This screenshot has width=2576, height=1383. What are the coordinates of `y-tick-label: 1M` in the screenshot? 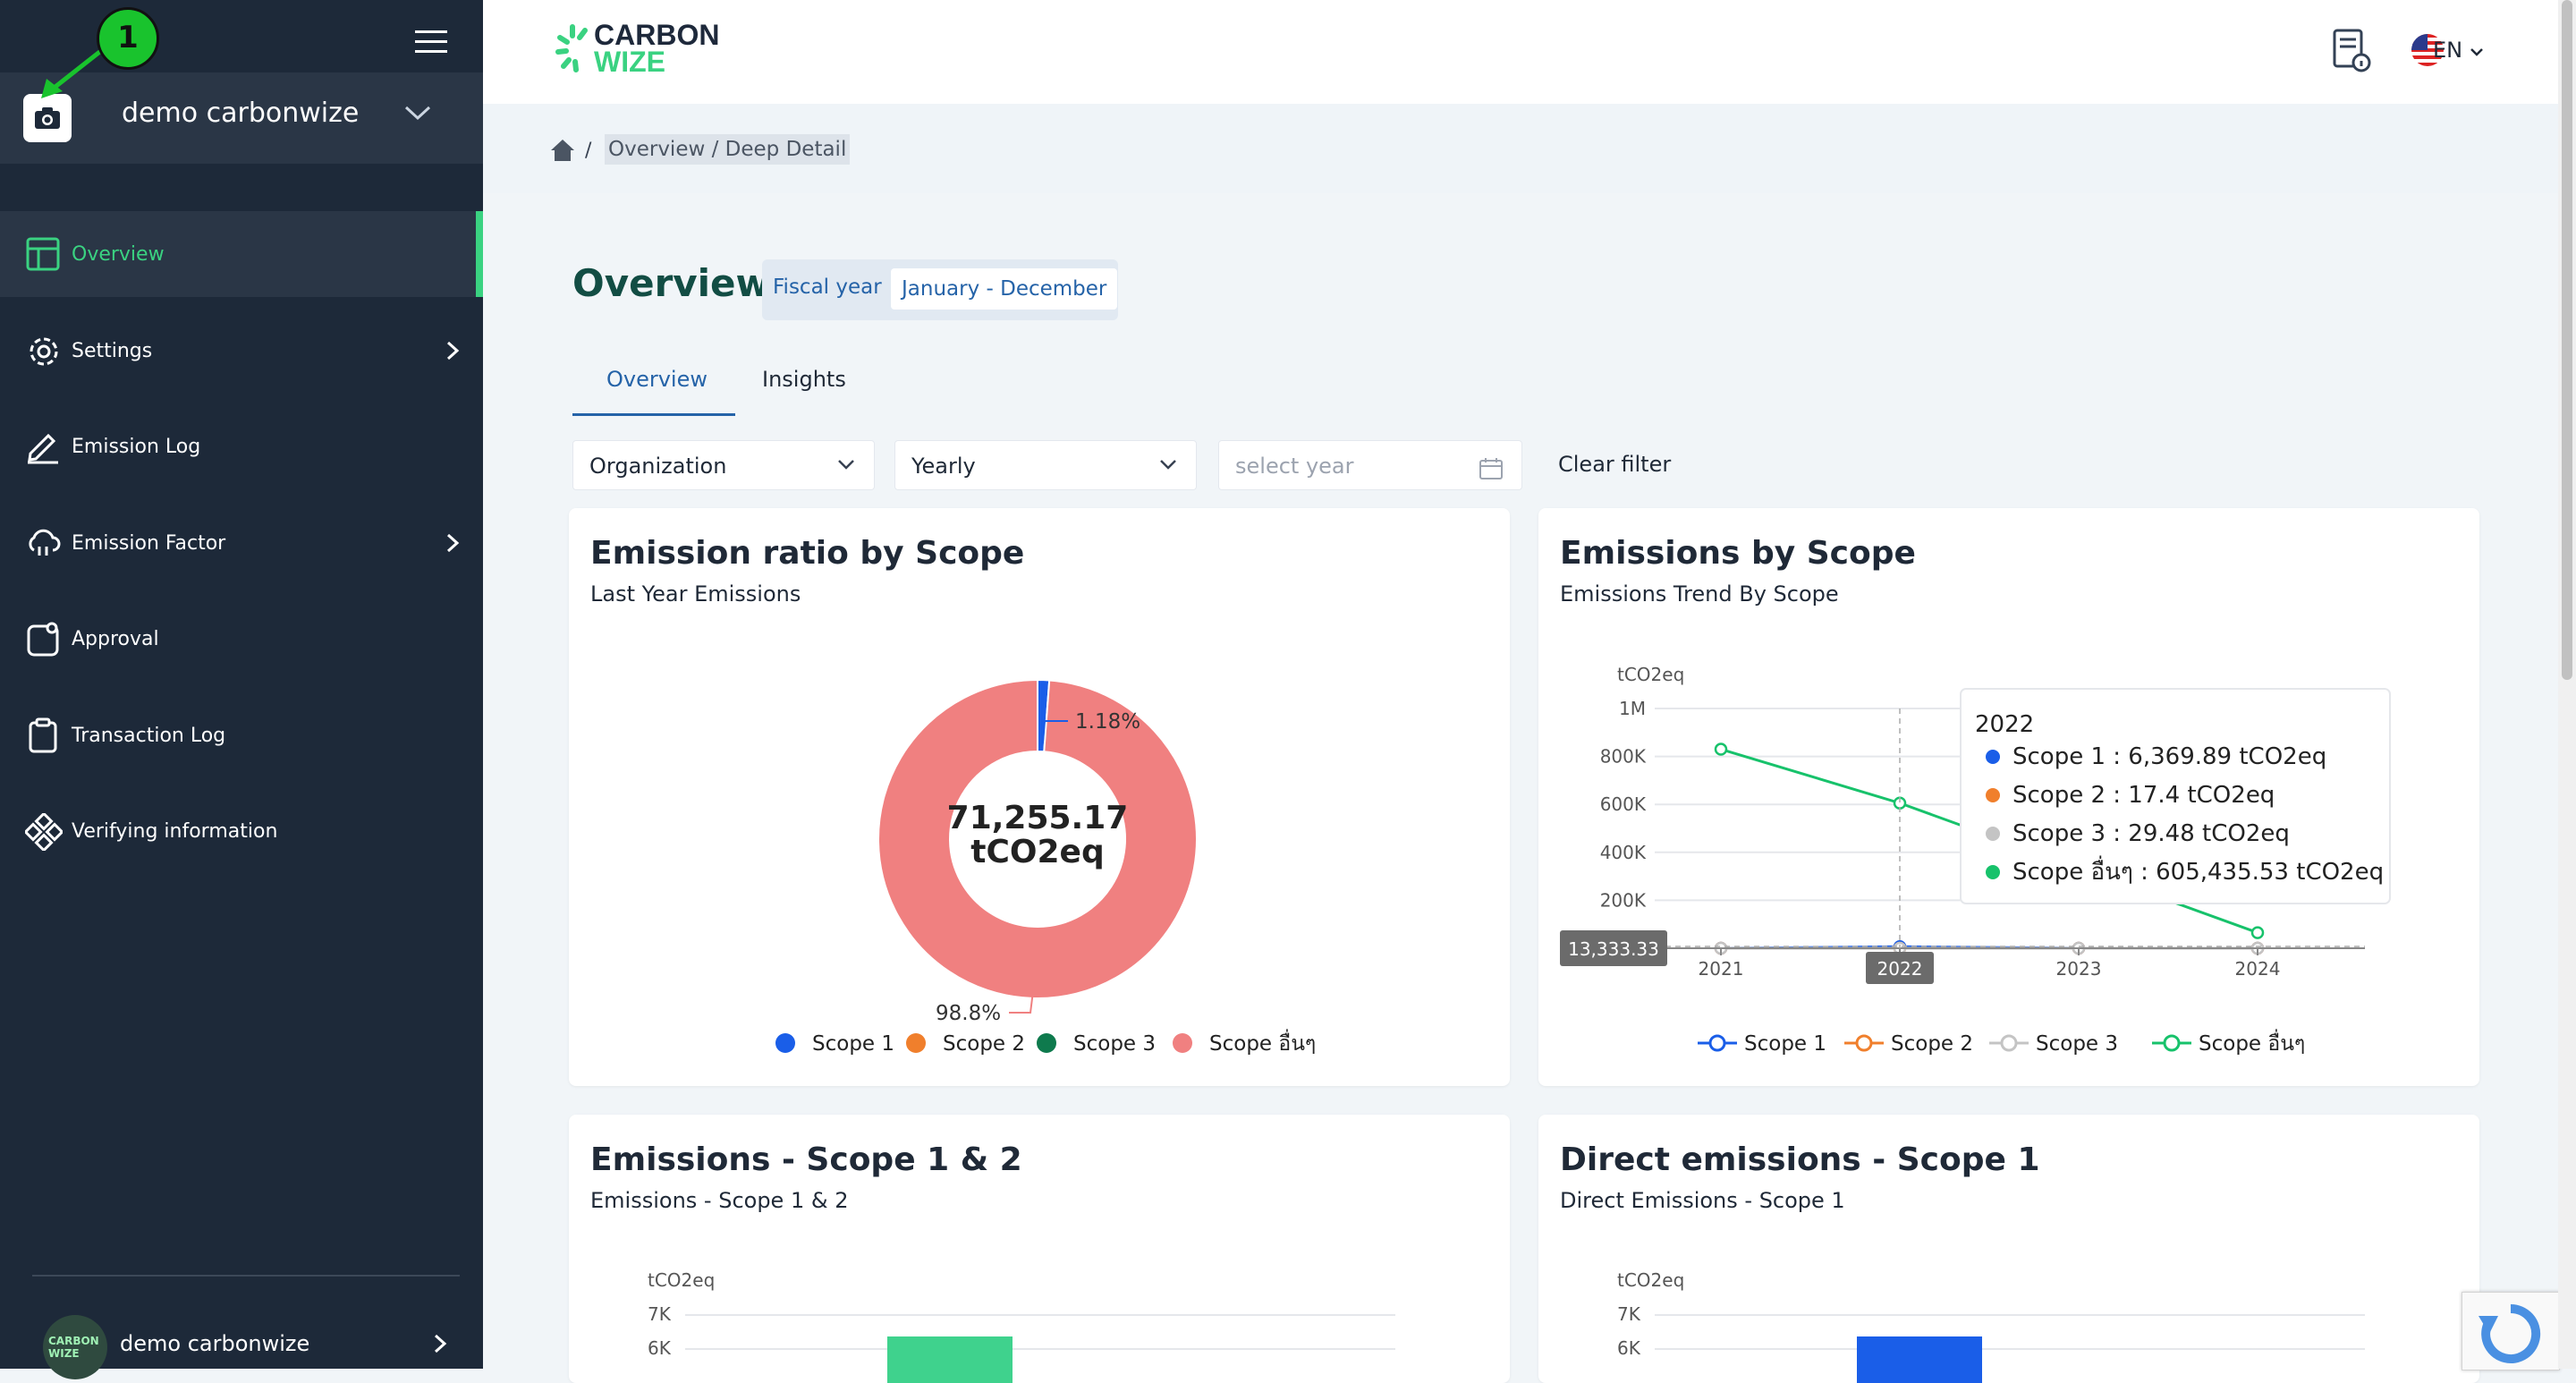 It's located at (1632, 709).